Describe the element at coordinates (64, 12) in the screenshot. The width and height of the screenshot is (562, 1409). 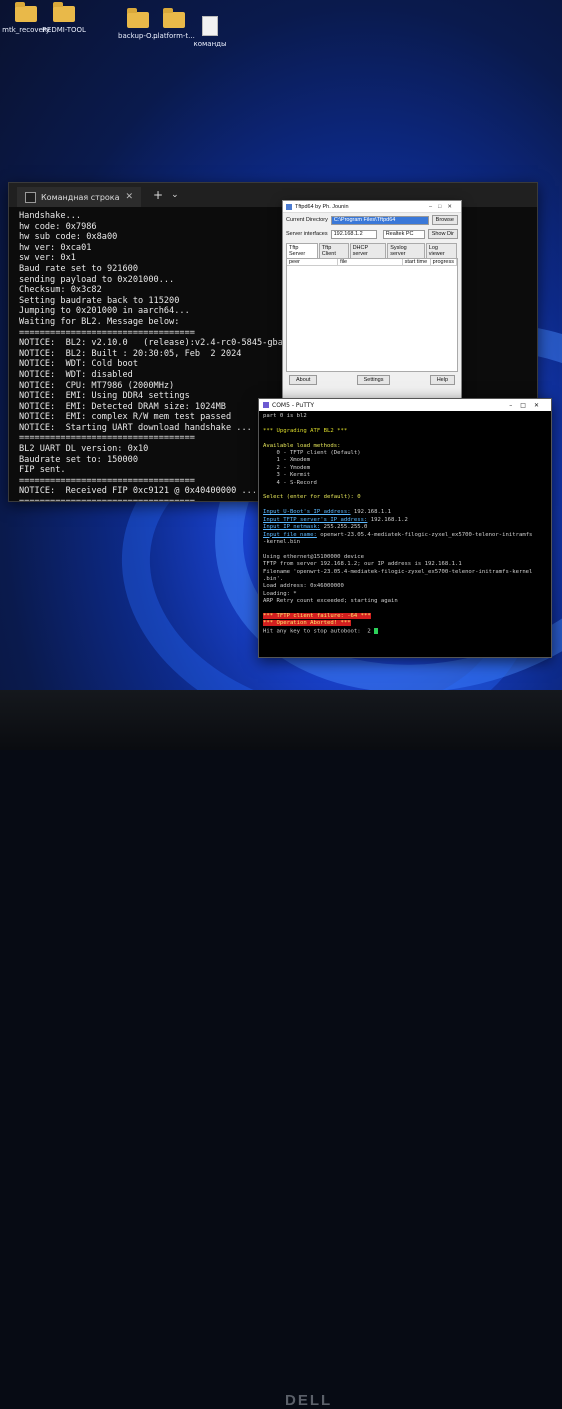
I see `folder-icon` at that location.